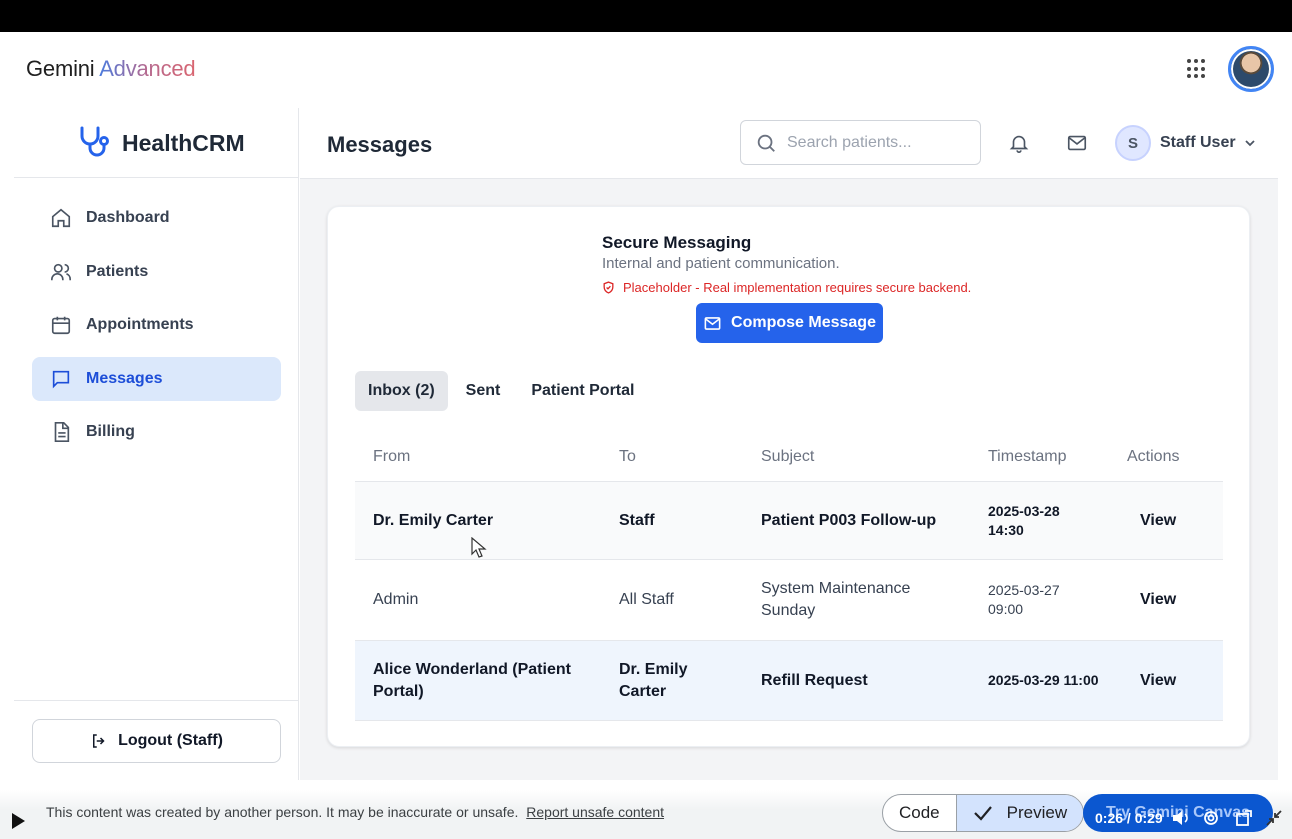 The image size is (1292, 839). I want to click on document-icon, so click(62, 432).